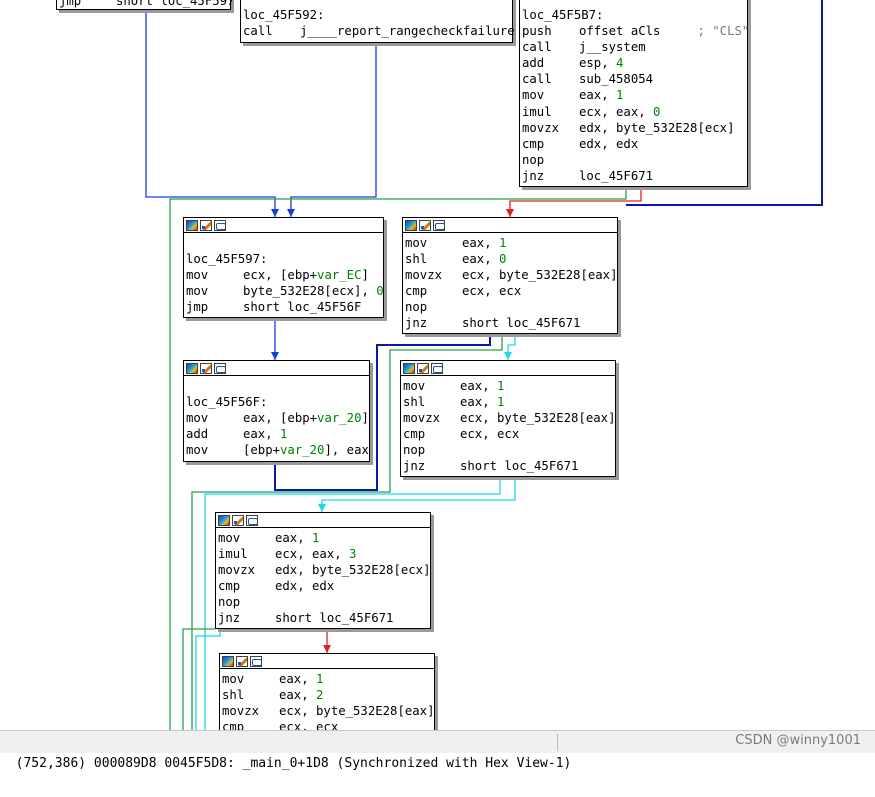  What do you see at coordinates (634, 47) in the screenshot?
I see `asm-line: call j__system` at bounding box center [634, 47].